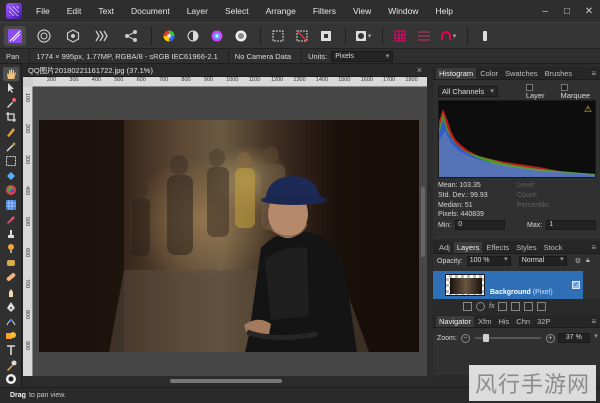 The image size is (600, 403). I want to click on develop-persona-button, so click(73, 36).